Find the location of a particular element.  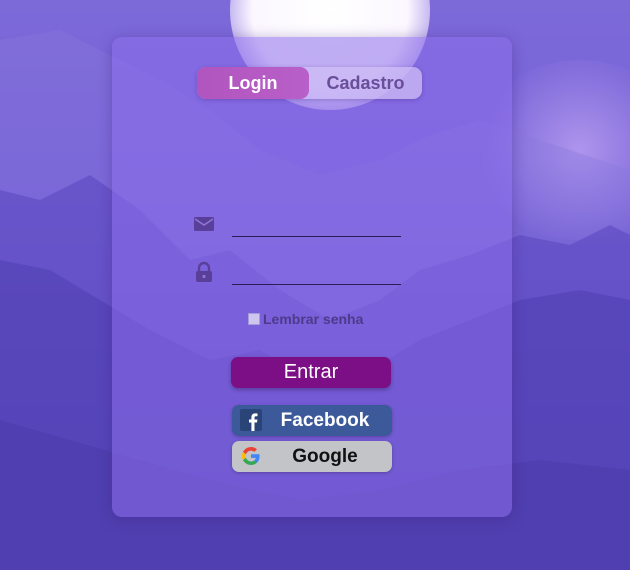

facebook-button-label: Facebook is located at coordinates (325, 420).